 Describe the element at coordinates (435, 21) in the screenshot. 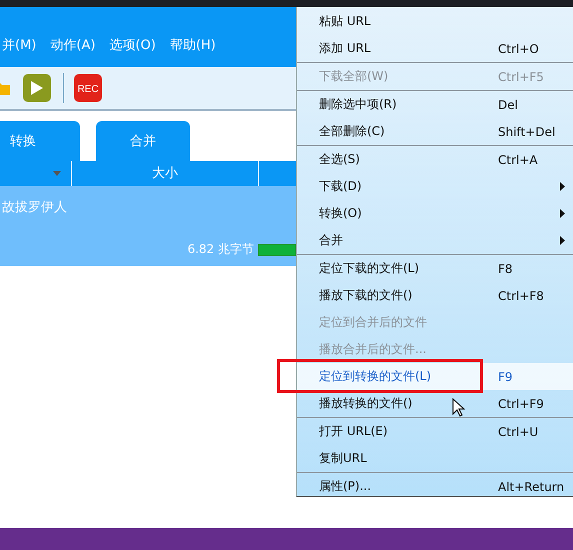

I see `menu-item: 粘贴 URL` at that location.